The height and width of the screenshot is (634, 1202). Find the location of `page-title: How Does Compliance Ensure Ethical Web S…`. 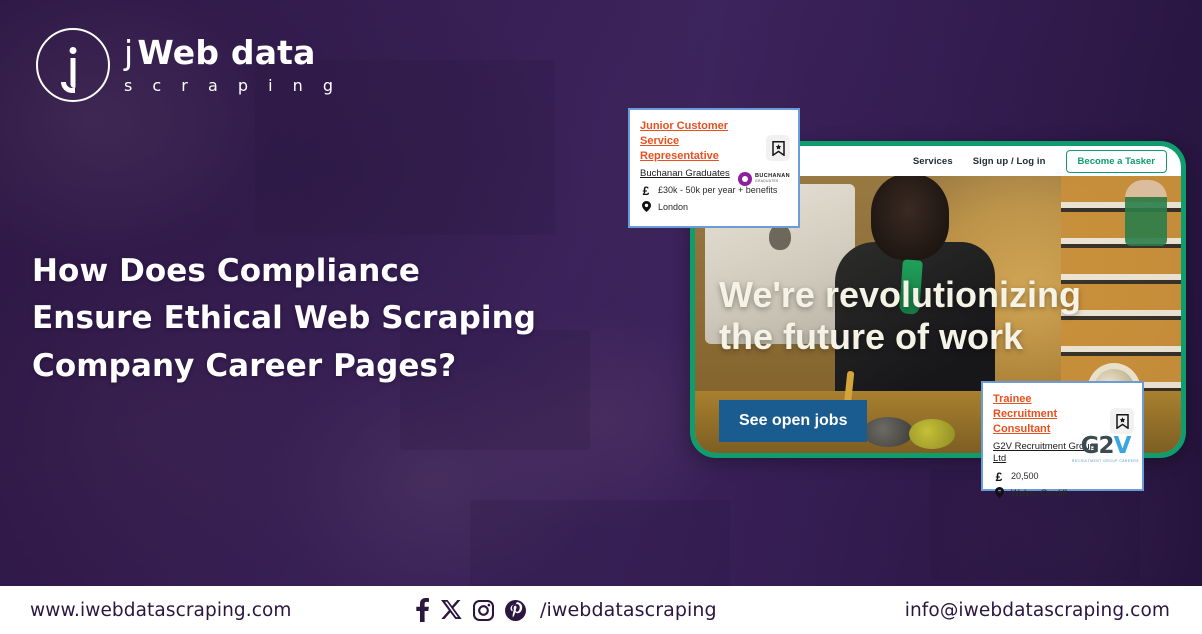

page-title: How Does Compliance Ensure Ethical Web S… is located at coordinates (284, 319).